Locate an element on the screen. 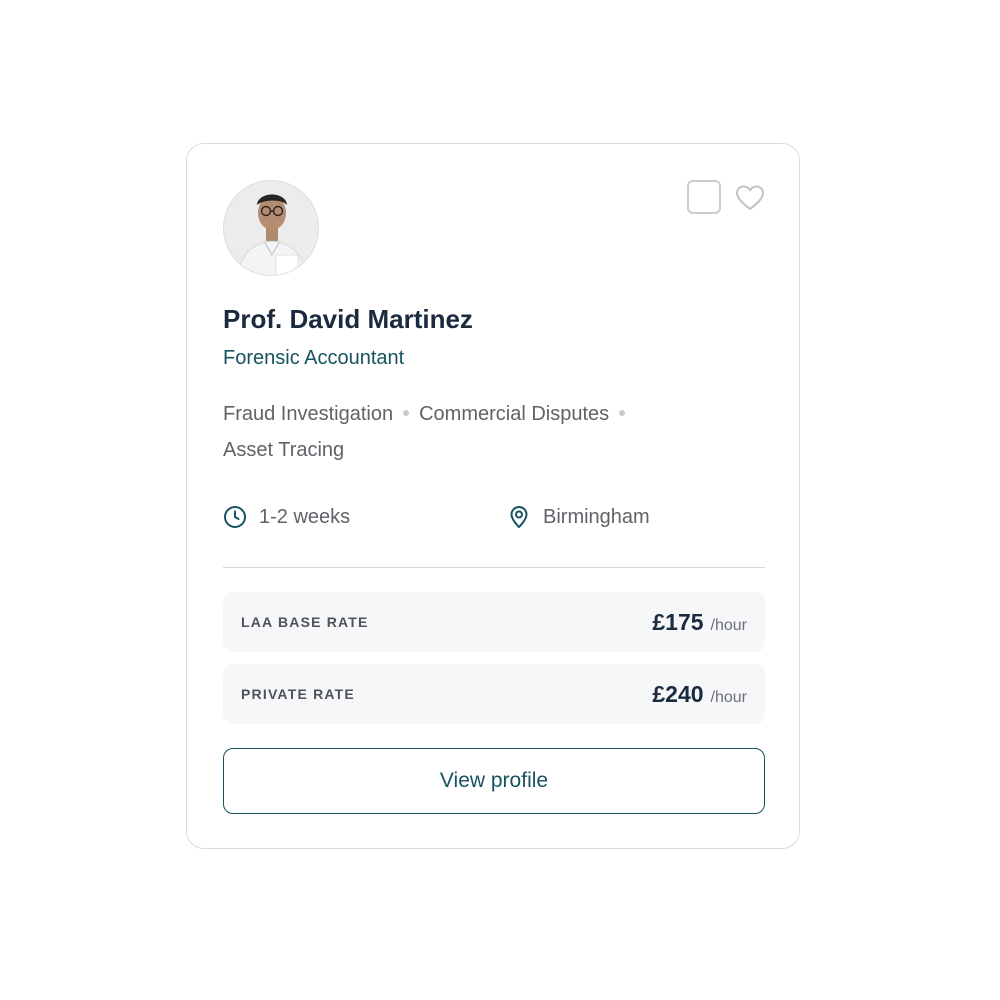  map-pin-icon is located at coordinates (519, 517).